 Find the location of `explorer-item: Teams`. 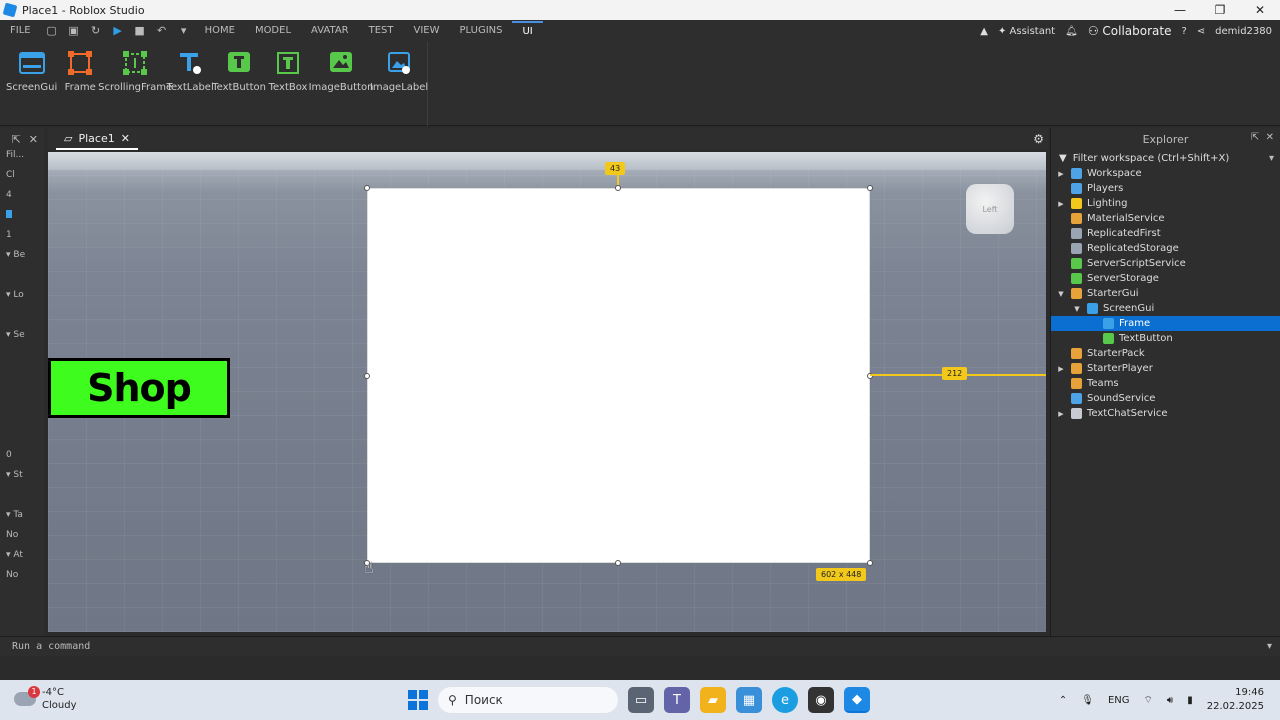

explorer-item: Teams is located at coordinates (1165, 383).